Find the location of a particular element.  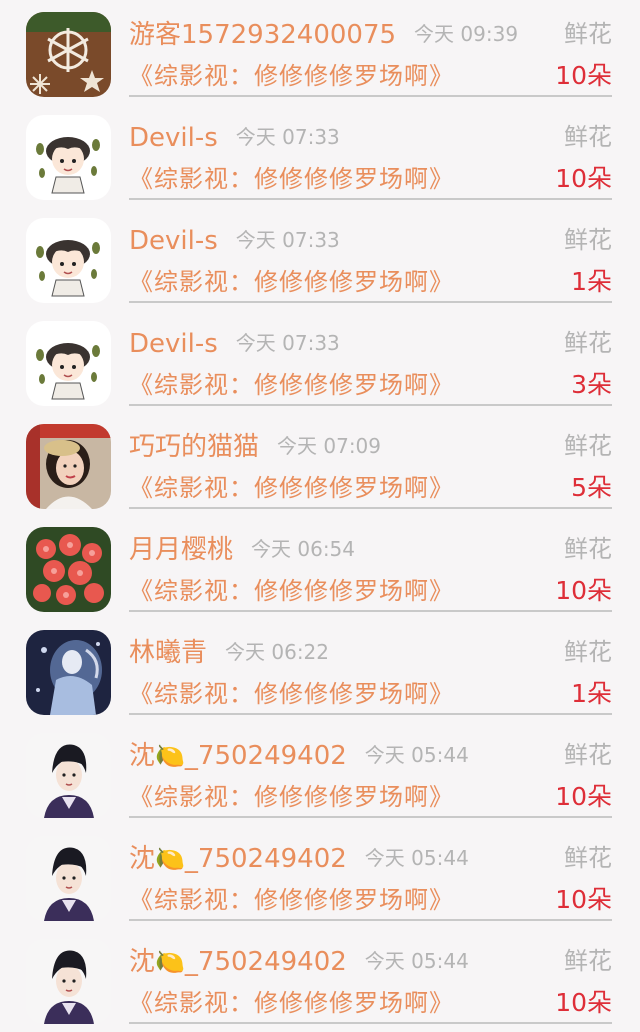

user-name: 林曦青 今天 06:22 is located at coordinates (229, 652).